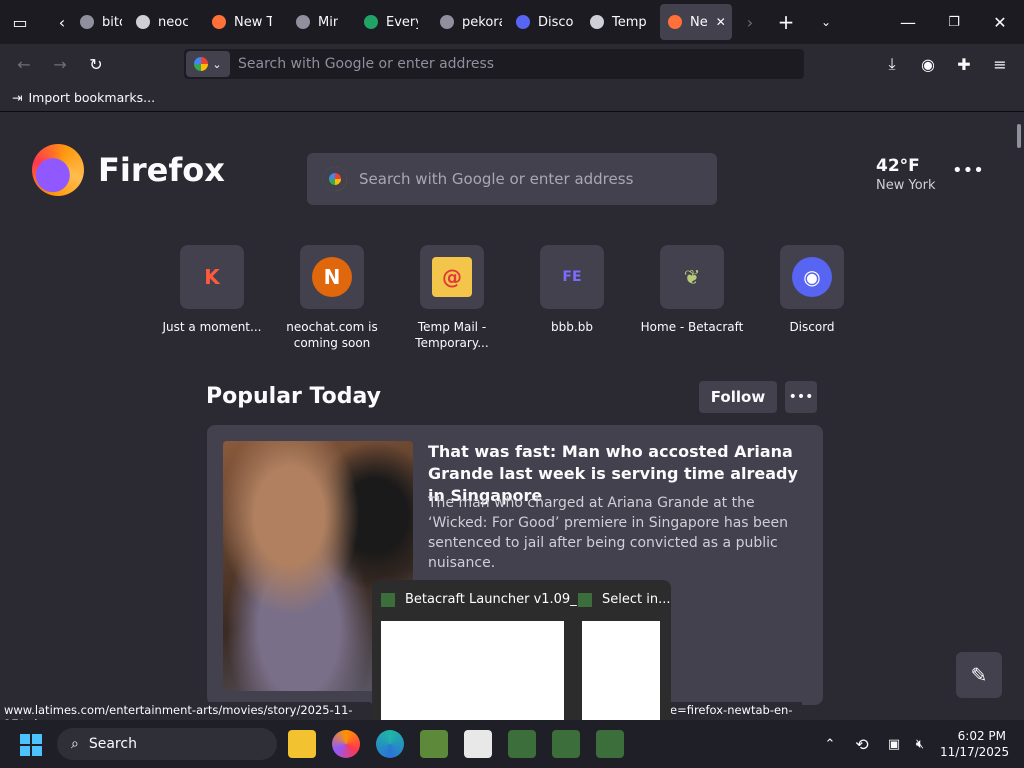  Describe the element at coordinates (143, 22) in the screenshot. I see `globe-icon` at that location.